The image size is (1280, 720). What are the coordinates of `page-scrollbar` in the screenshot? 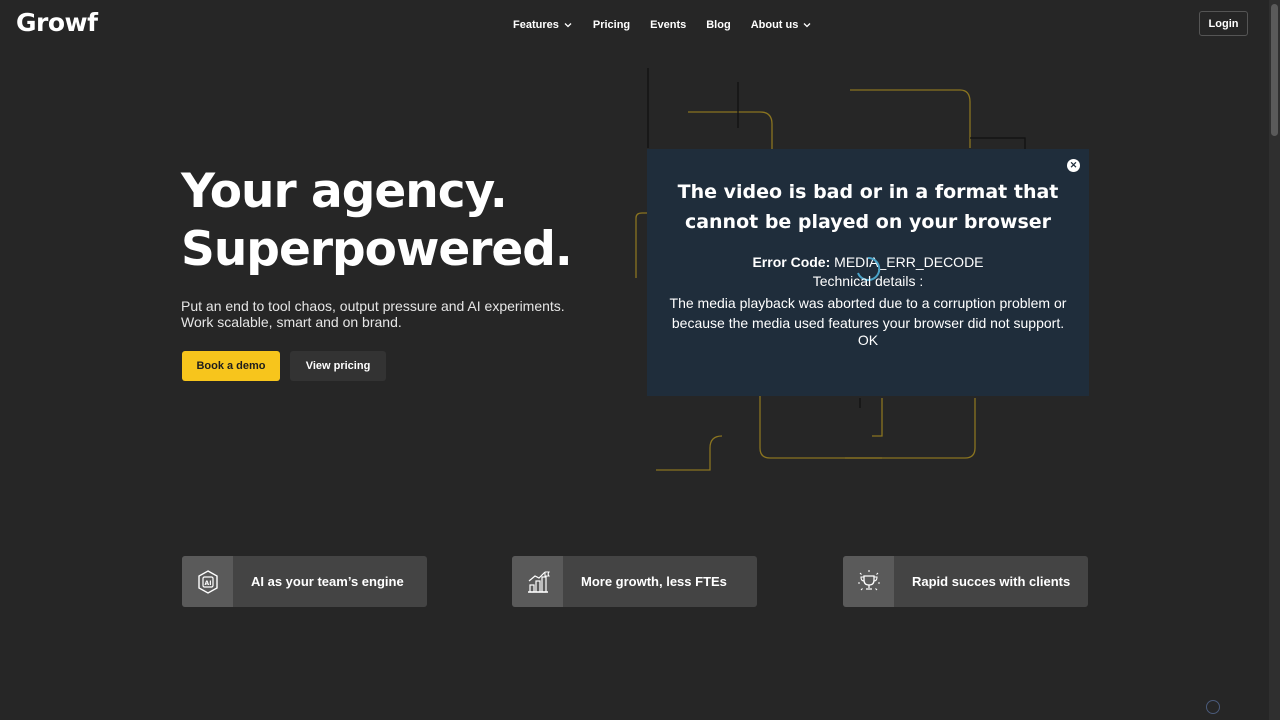 It's located at (1274, 360).